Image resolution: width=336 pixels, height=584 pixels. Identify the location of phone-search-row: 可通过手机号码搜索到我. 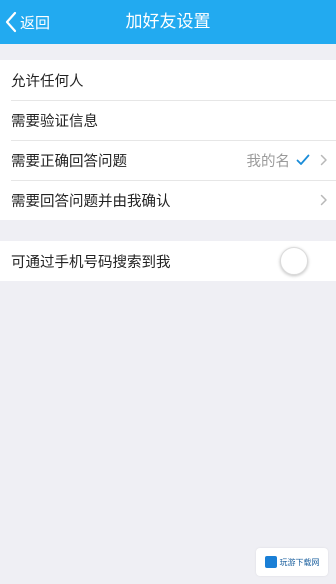
(168, 261).